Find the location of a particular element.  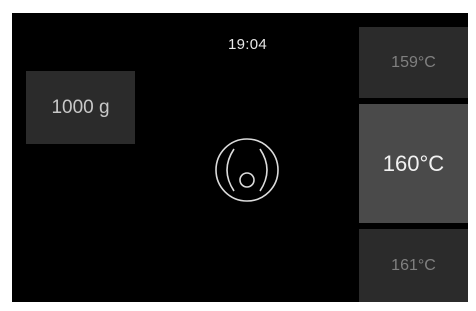

temperature-option-previous: 159°C is located at coordinates (413, 62).